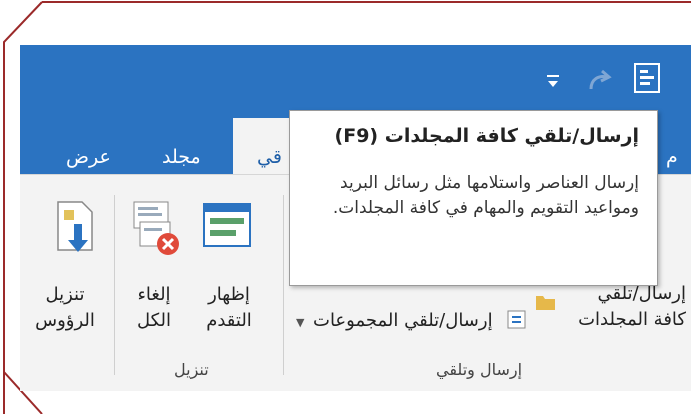 The image size is (691, 414). What do you see at coordinates (76, 232) in the screenshot?
I see `download-headers-icon` at bounding box center [76, 232].